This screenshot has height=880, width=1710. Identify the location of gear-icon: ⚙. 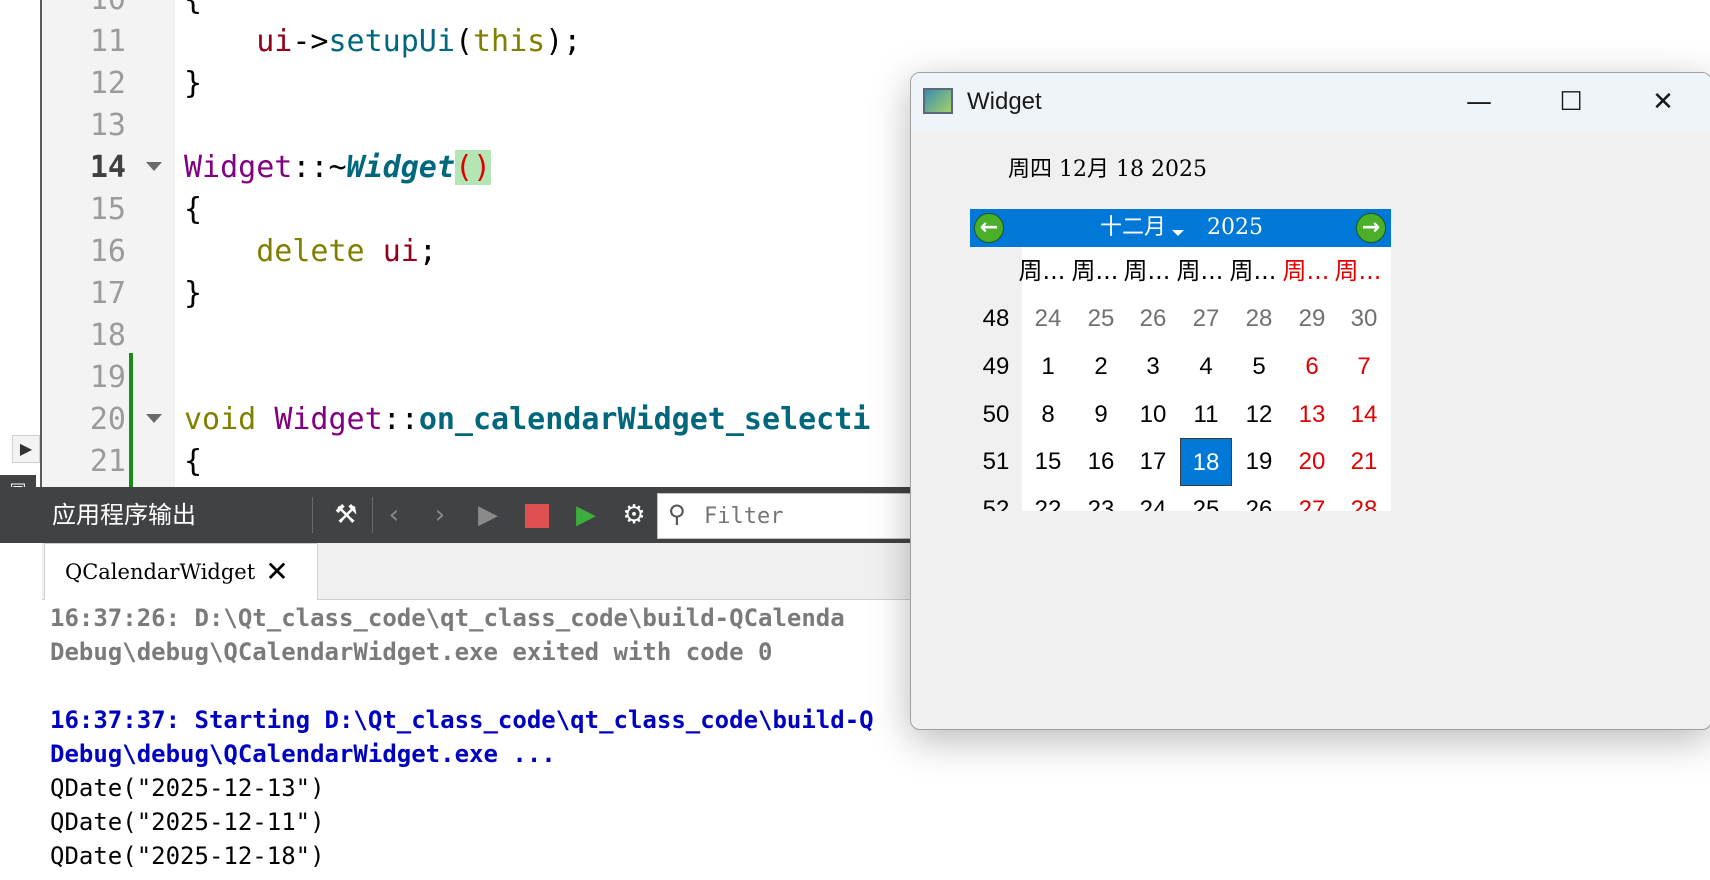
(634, 515).